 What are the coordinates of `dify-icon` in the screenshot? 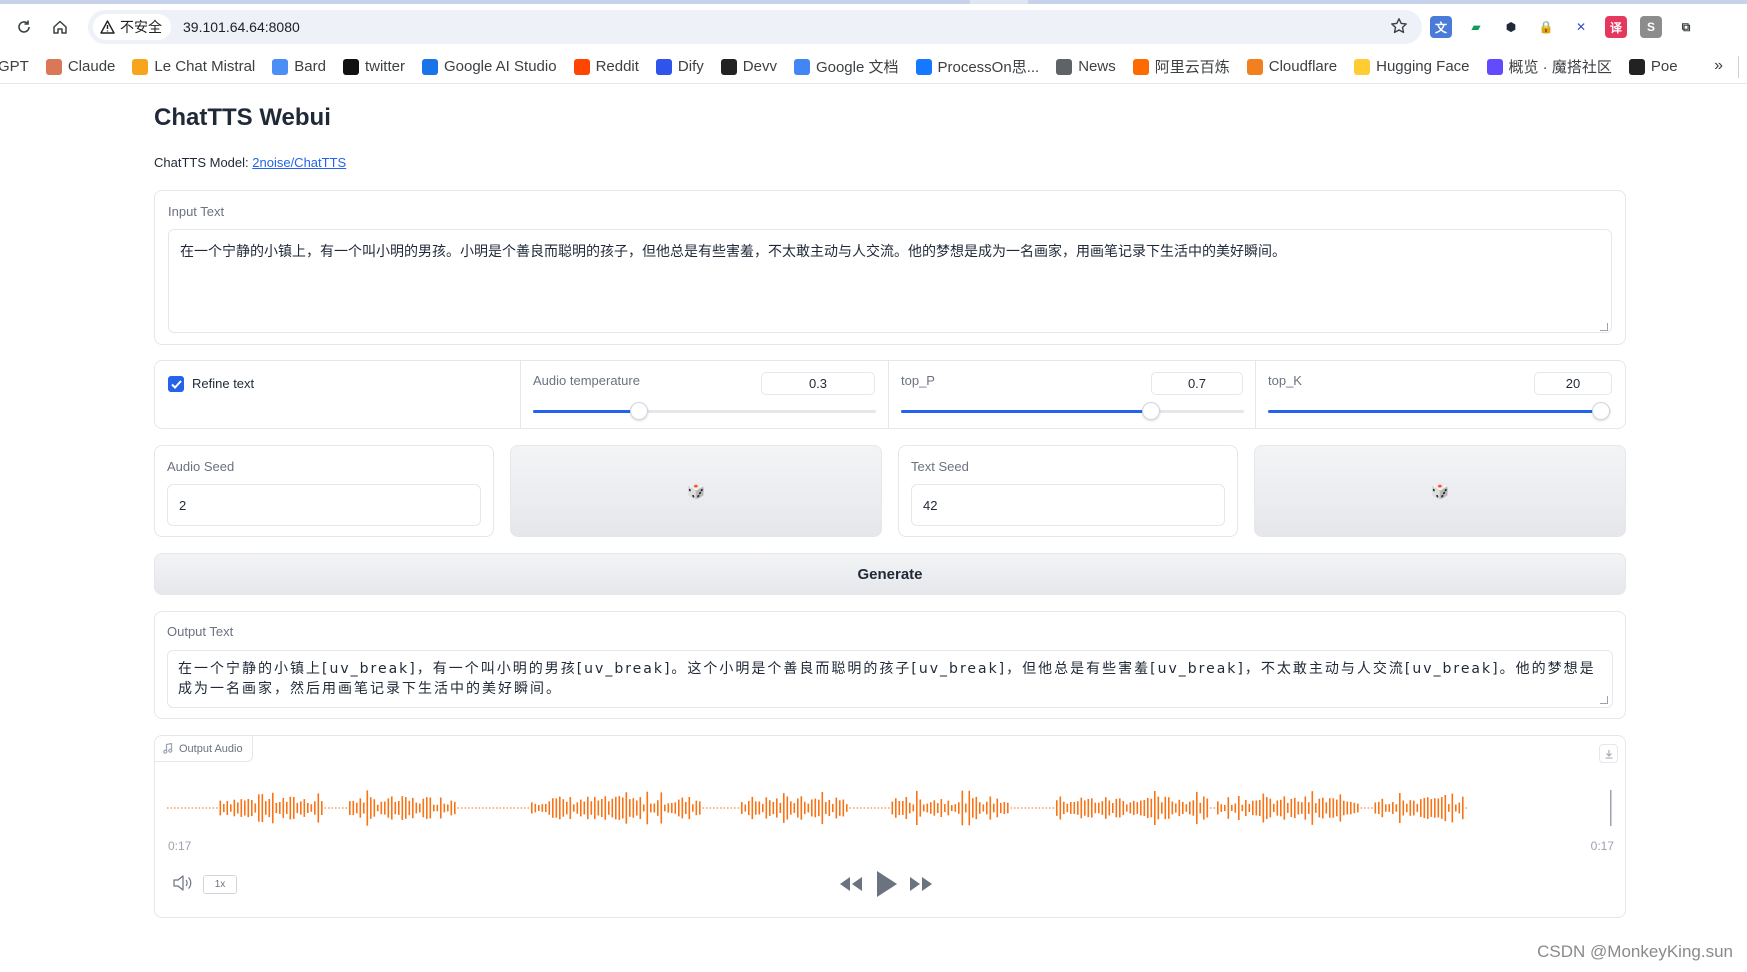 It's located at (663, 66).